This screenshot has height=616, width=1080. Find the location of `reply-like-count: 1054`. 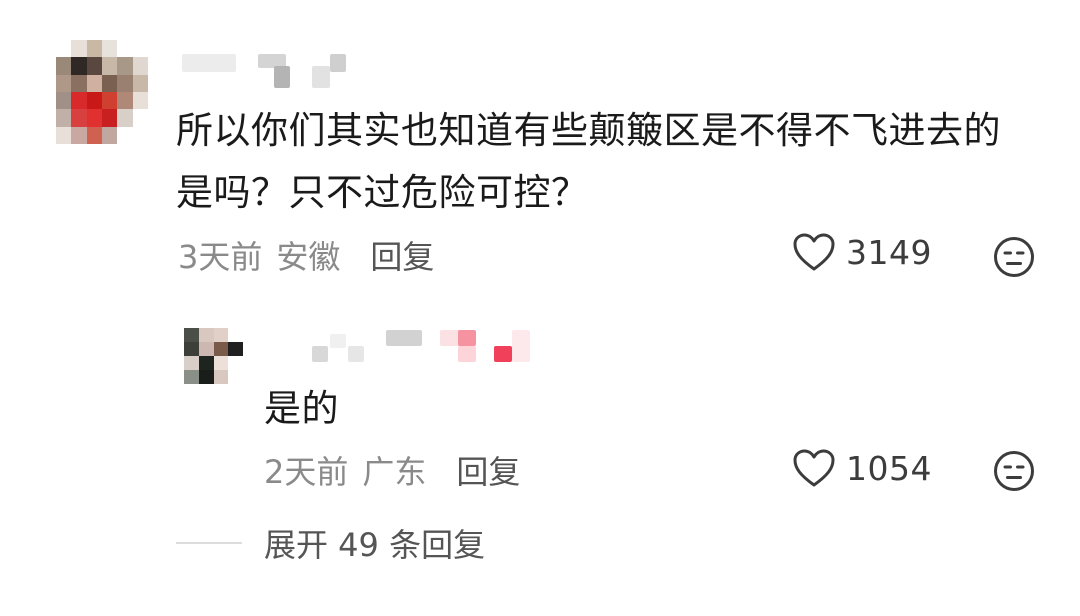

reply-like-count: 1054 is located at coordinates (889, 468).